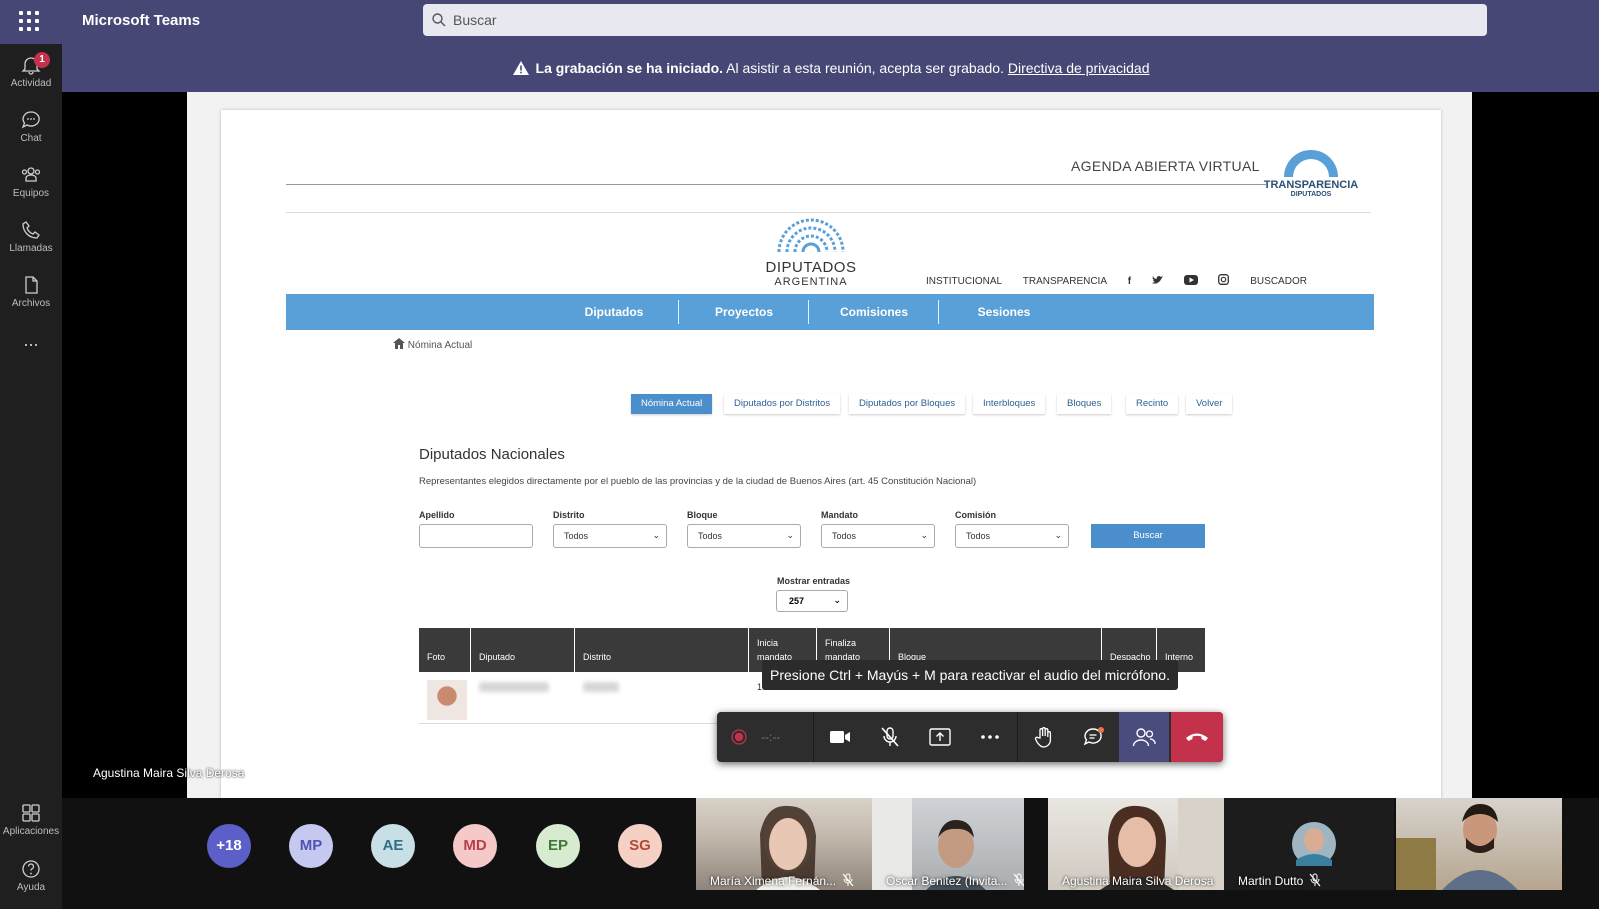  I want to click on overflow-participants: +18, so click(229, 846).